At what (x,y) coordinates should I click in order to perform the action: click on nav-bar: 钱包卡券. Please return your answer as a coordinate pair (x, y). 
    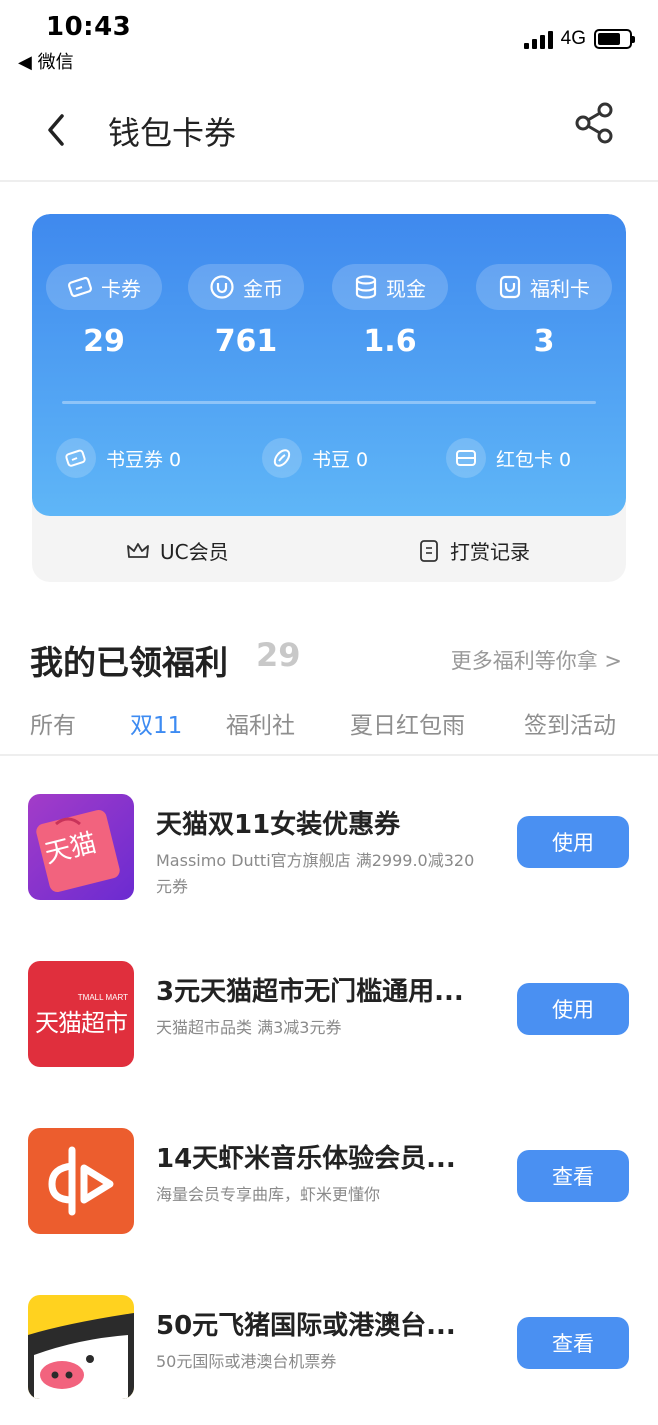
    Looking at the image, I should click on (329, 131).